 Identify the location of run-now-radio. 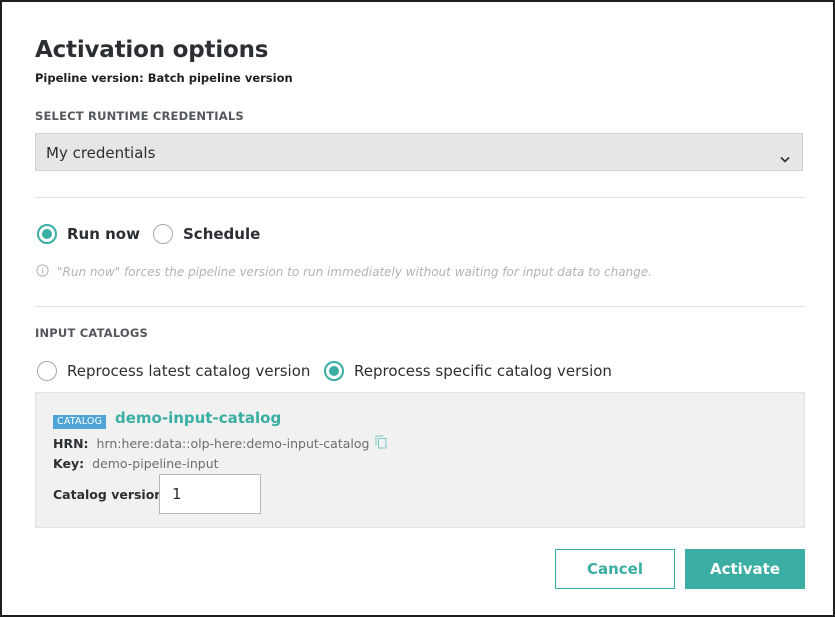
(47, 234).